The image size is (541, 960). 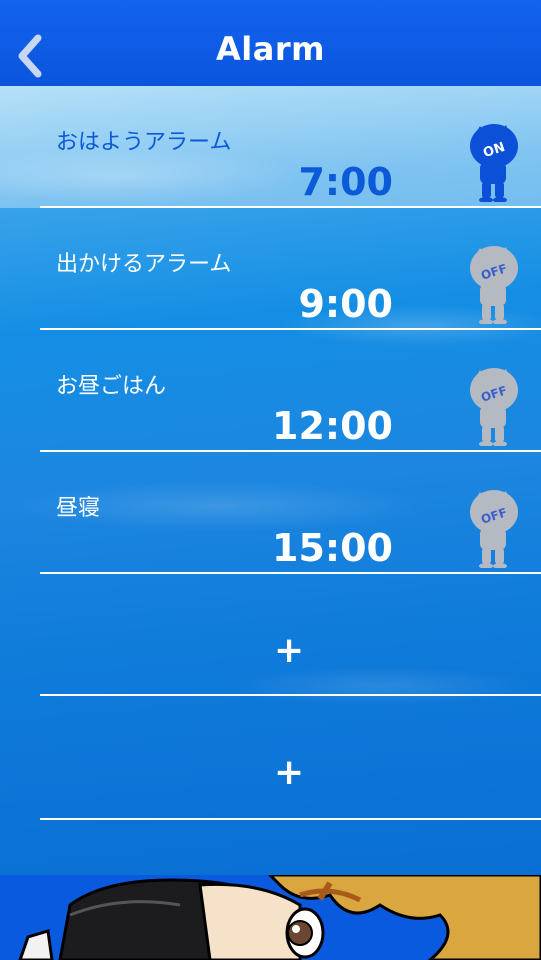 I want to click on alarm-on-toggle: ON, so click(x=494, y=162).